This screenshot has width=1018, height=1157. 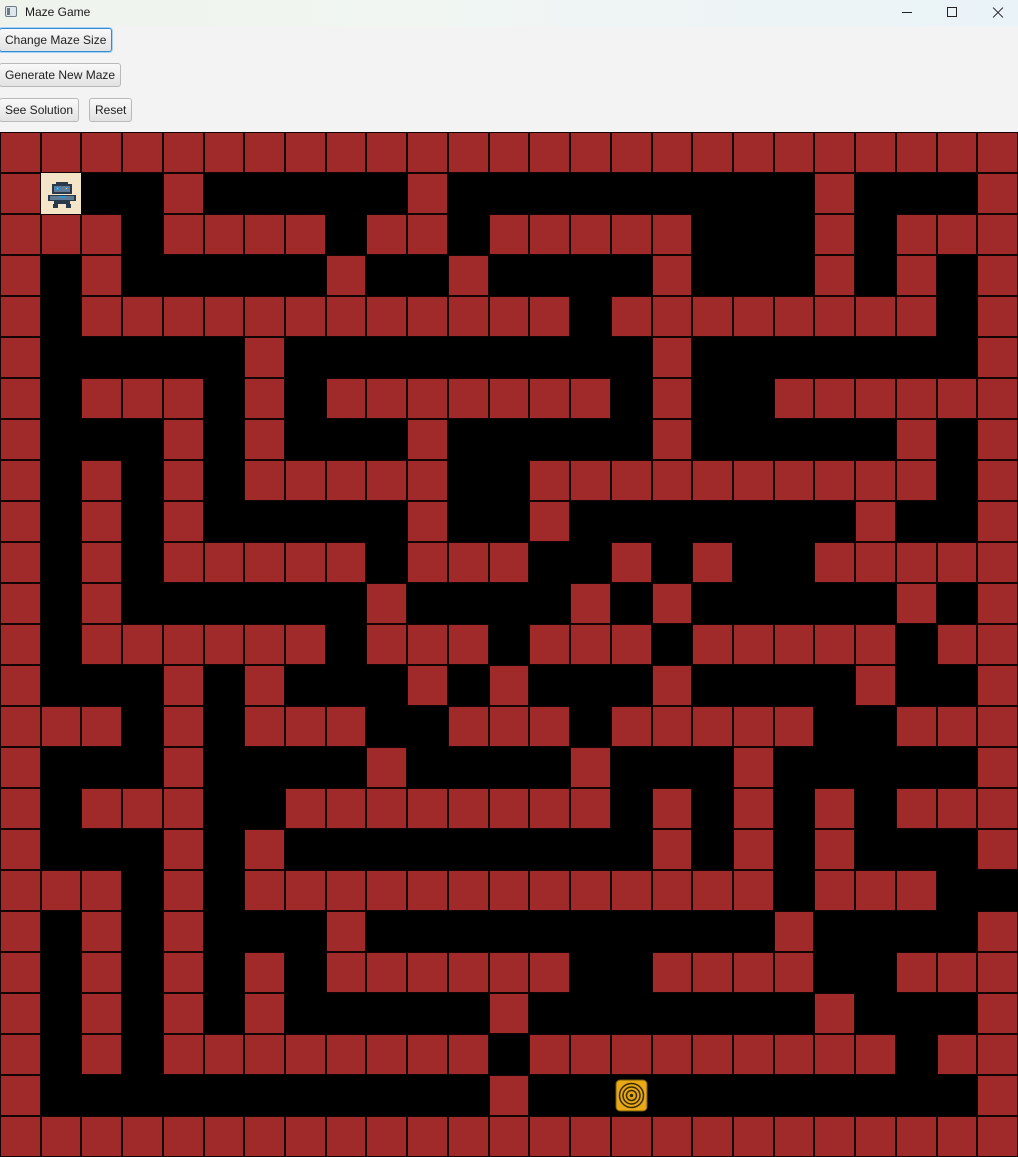 I want to click on minimize-icon, so click(x=907, y=13).